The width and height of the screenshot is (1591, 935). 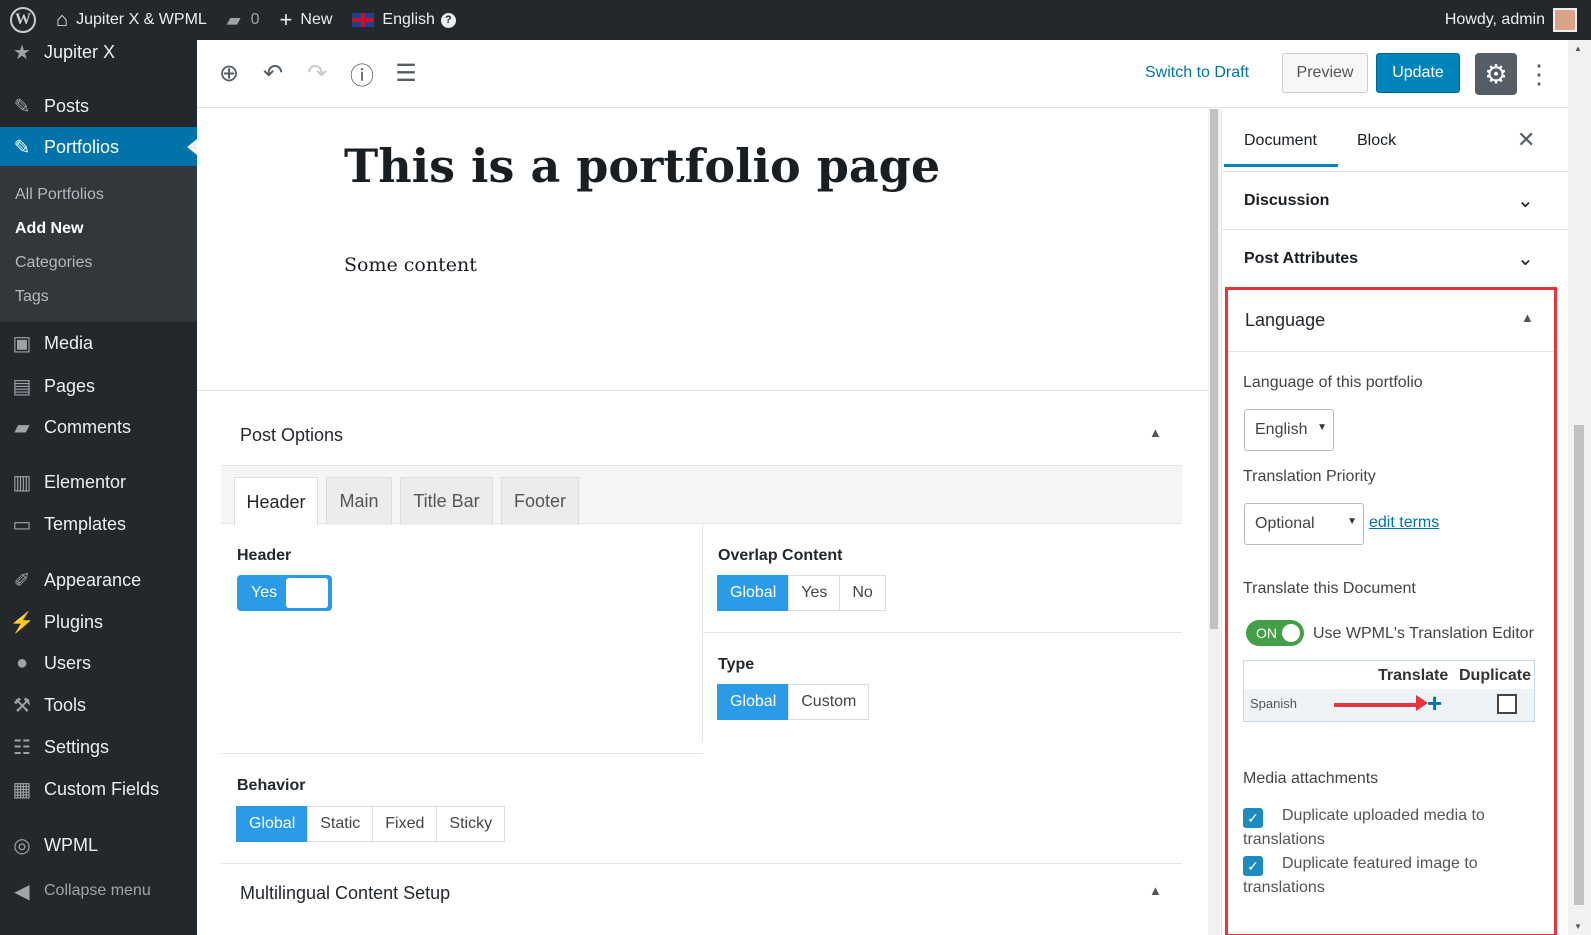 I want to click on sidebar-item-wpml: ◎ WPML, so click(x=98, y=845).